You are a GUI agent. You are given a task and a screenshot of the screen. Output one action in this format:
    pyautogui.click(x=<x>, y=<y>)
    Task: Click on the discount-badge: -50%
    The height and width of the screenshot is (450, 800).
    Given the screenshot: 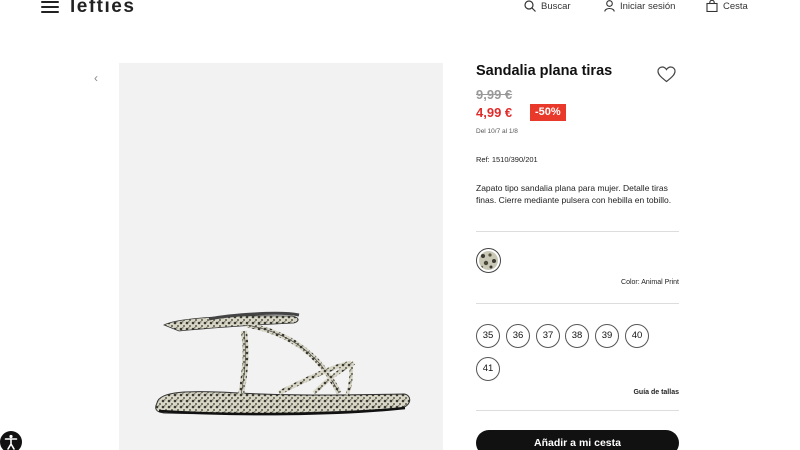 What is the action you would take?
    pyautogui.click(x=548, y=112)
    